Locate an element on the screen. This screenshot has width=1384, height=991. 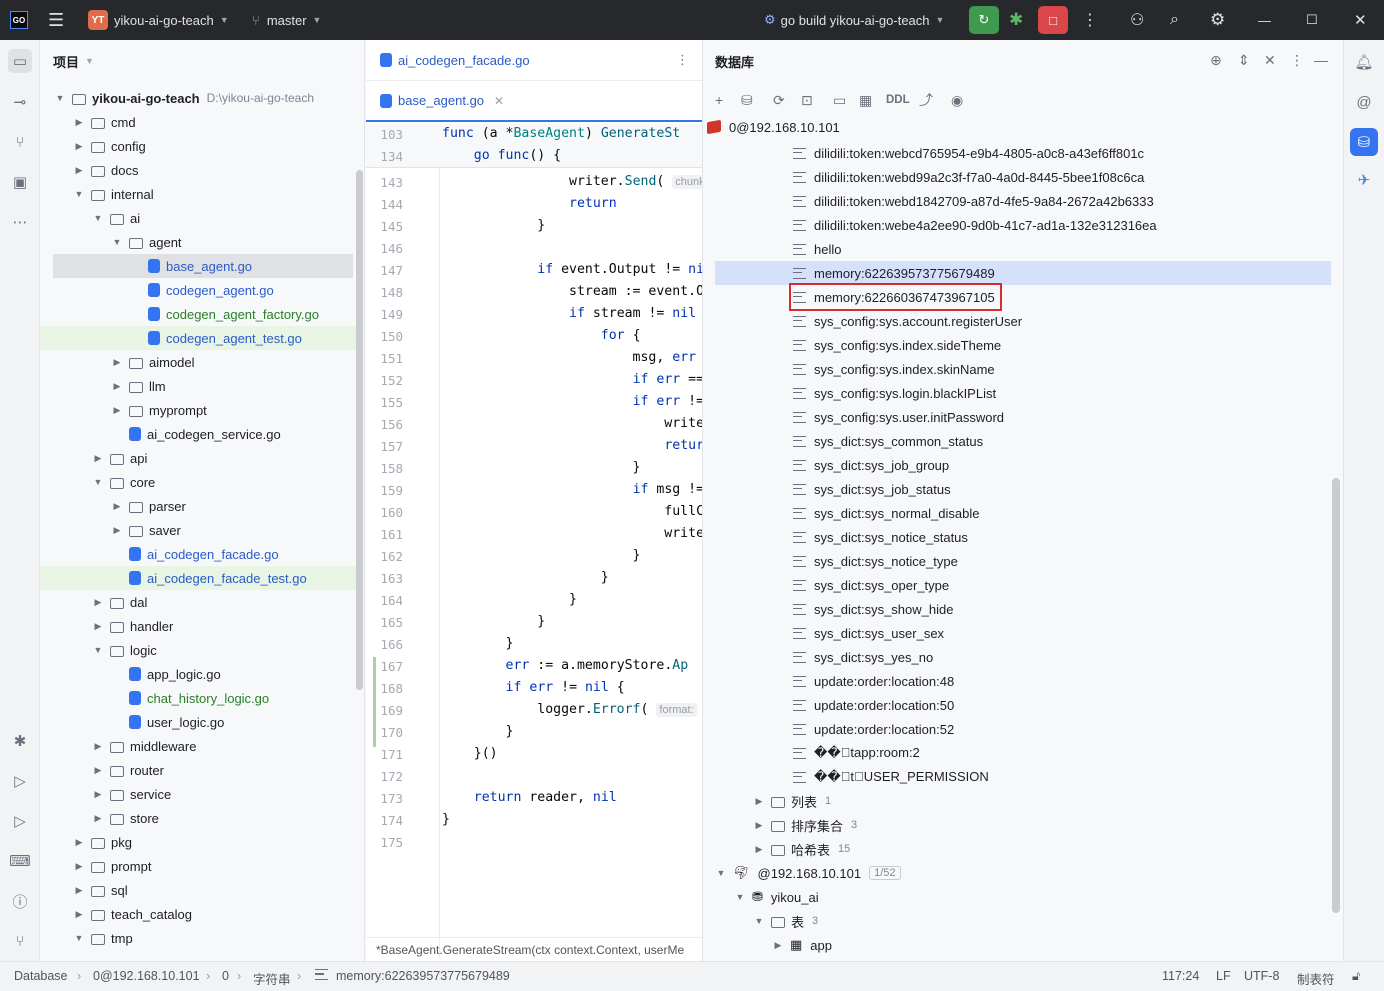
redis-key-item: update:order:location:48 is located at coordinates (873, 681).